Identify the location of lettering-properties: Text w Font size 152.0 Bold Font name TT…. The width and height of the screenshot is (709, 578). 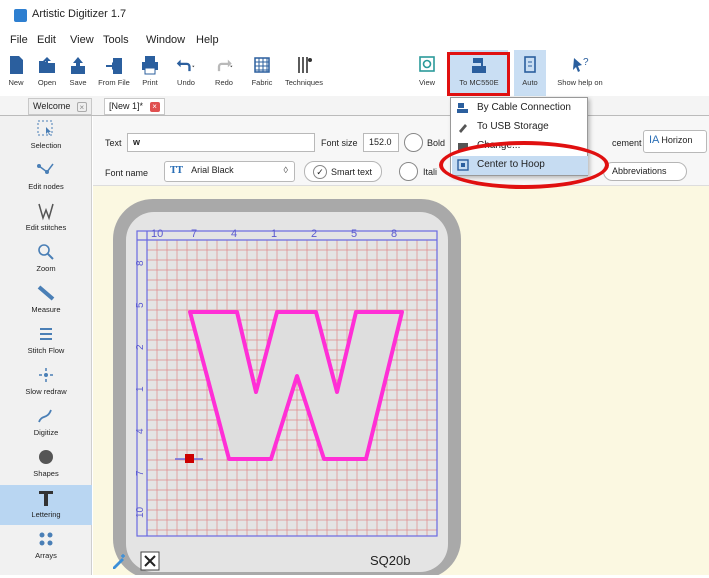
(401, 151).